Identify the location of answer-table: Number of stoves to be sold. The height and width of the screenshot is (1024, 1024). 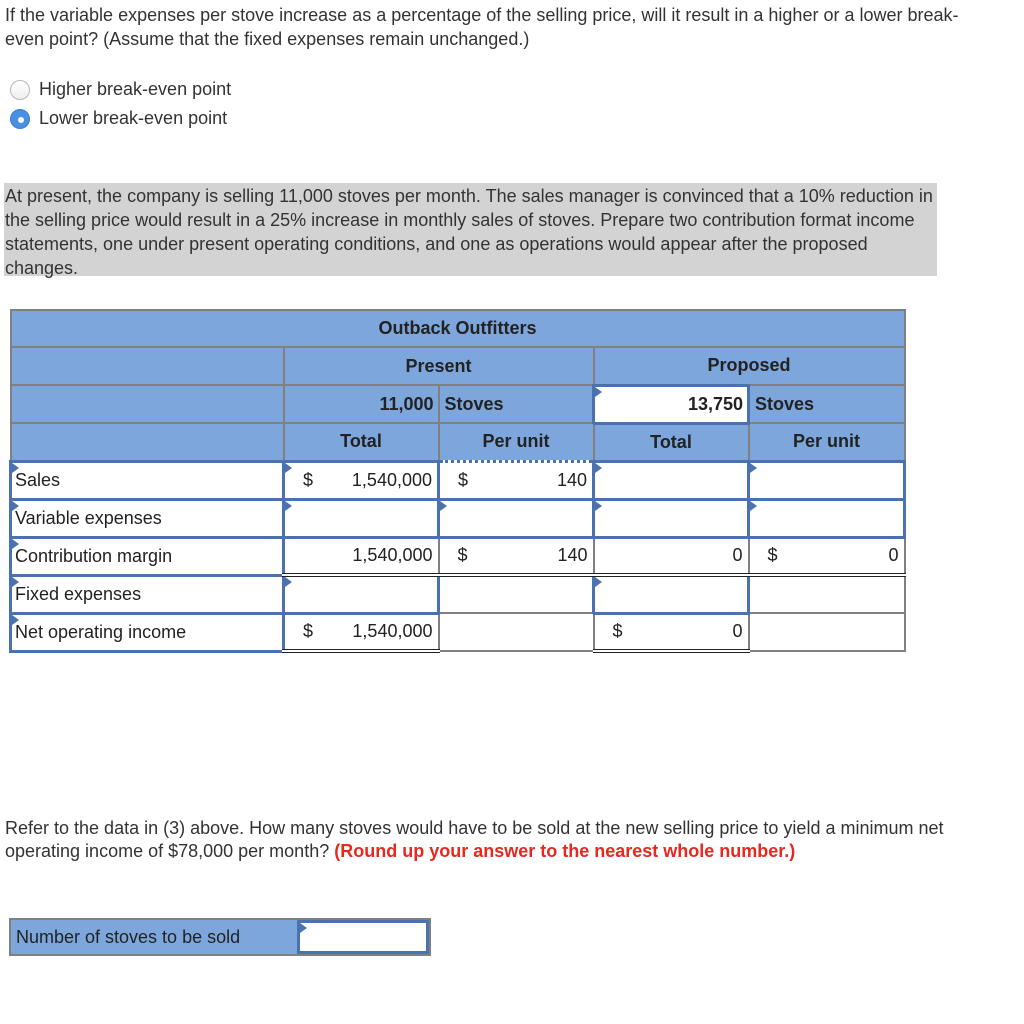
(220, 937).